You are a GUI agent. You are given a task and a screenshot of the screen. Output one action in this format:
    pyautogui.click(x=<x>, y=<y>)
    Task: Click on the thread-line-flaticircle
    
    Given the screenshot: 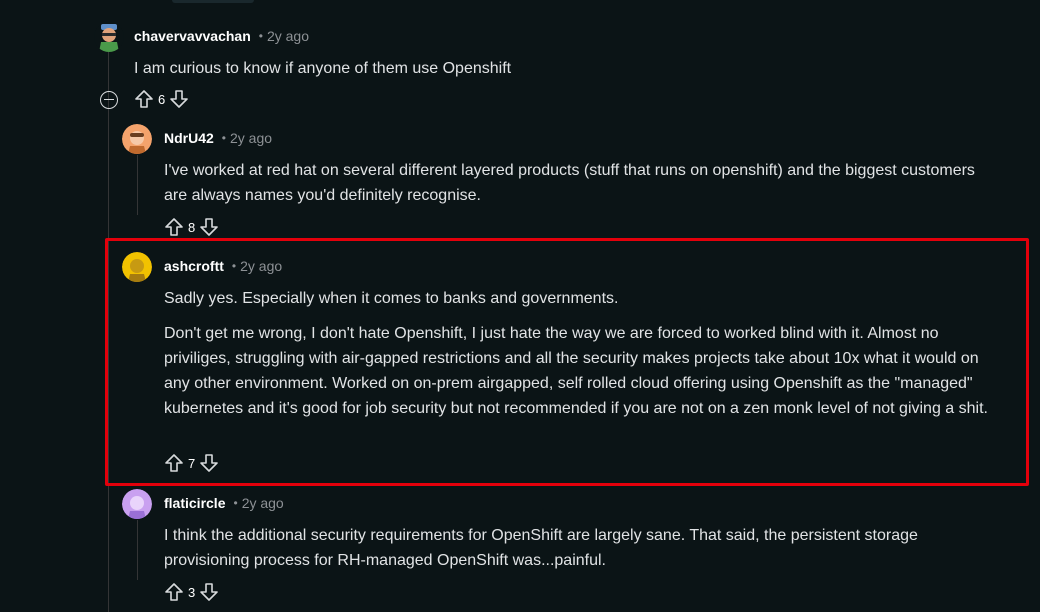 What is the action you would take?
    pyautogui.click(x=137, y=550)
    